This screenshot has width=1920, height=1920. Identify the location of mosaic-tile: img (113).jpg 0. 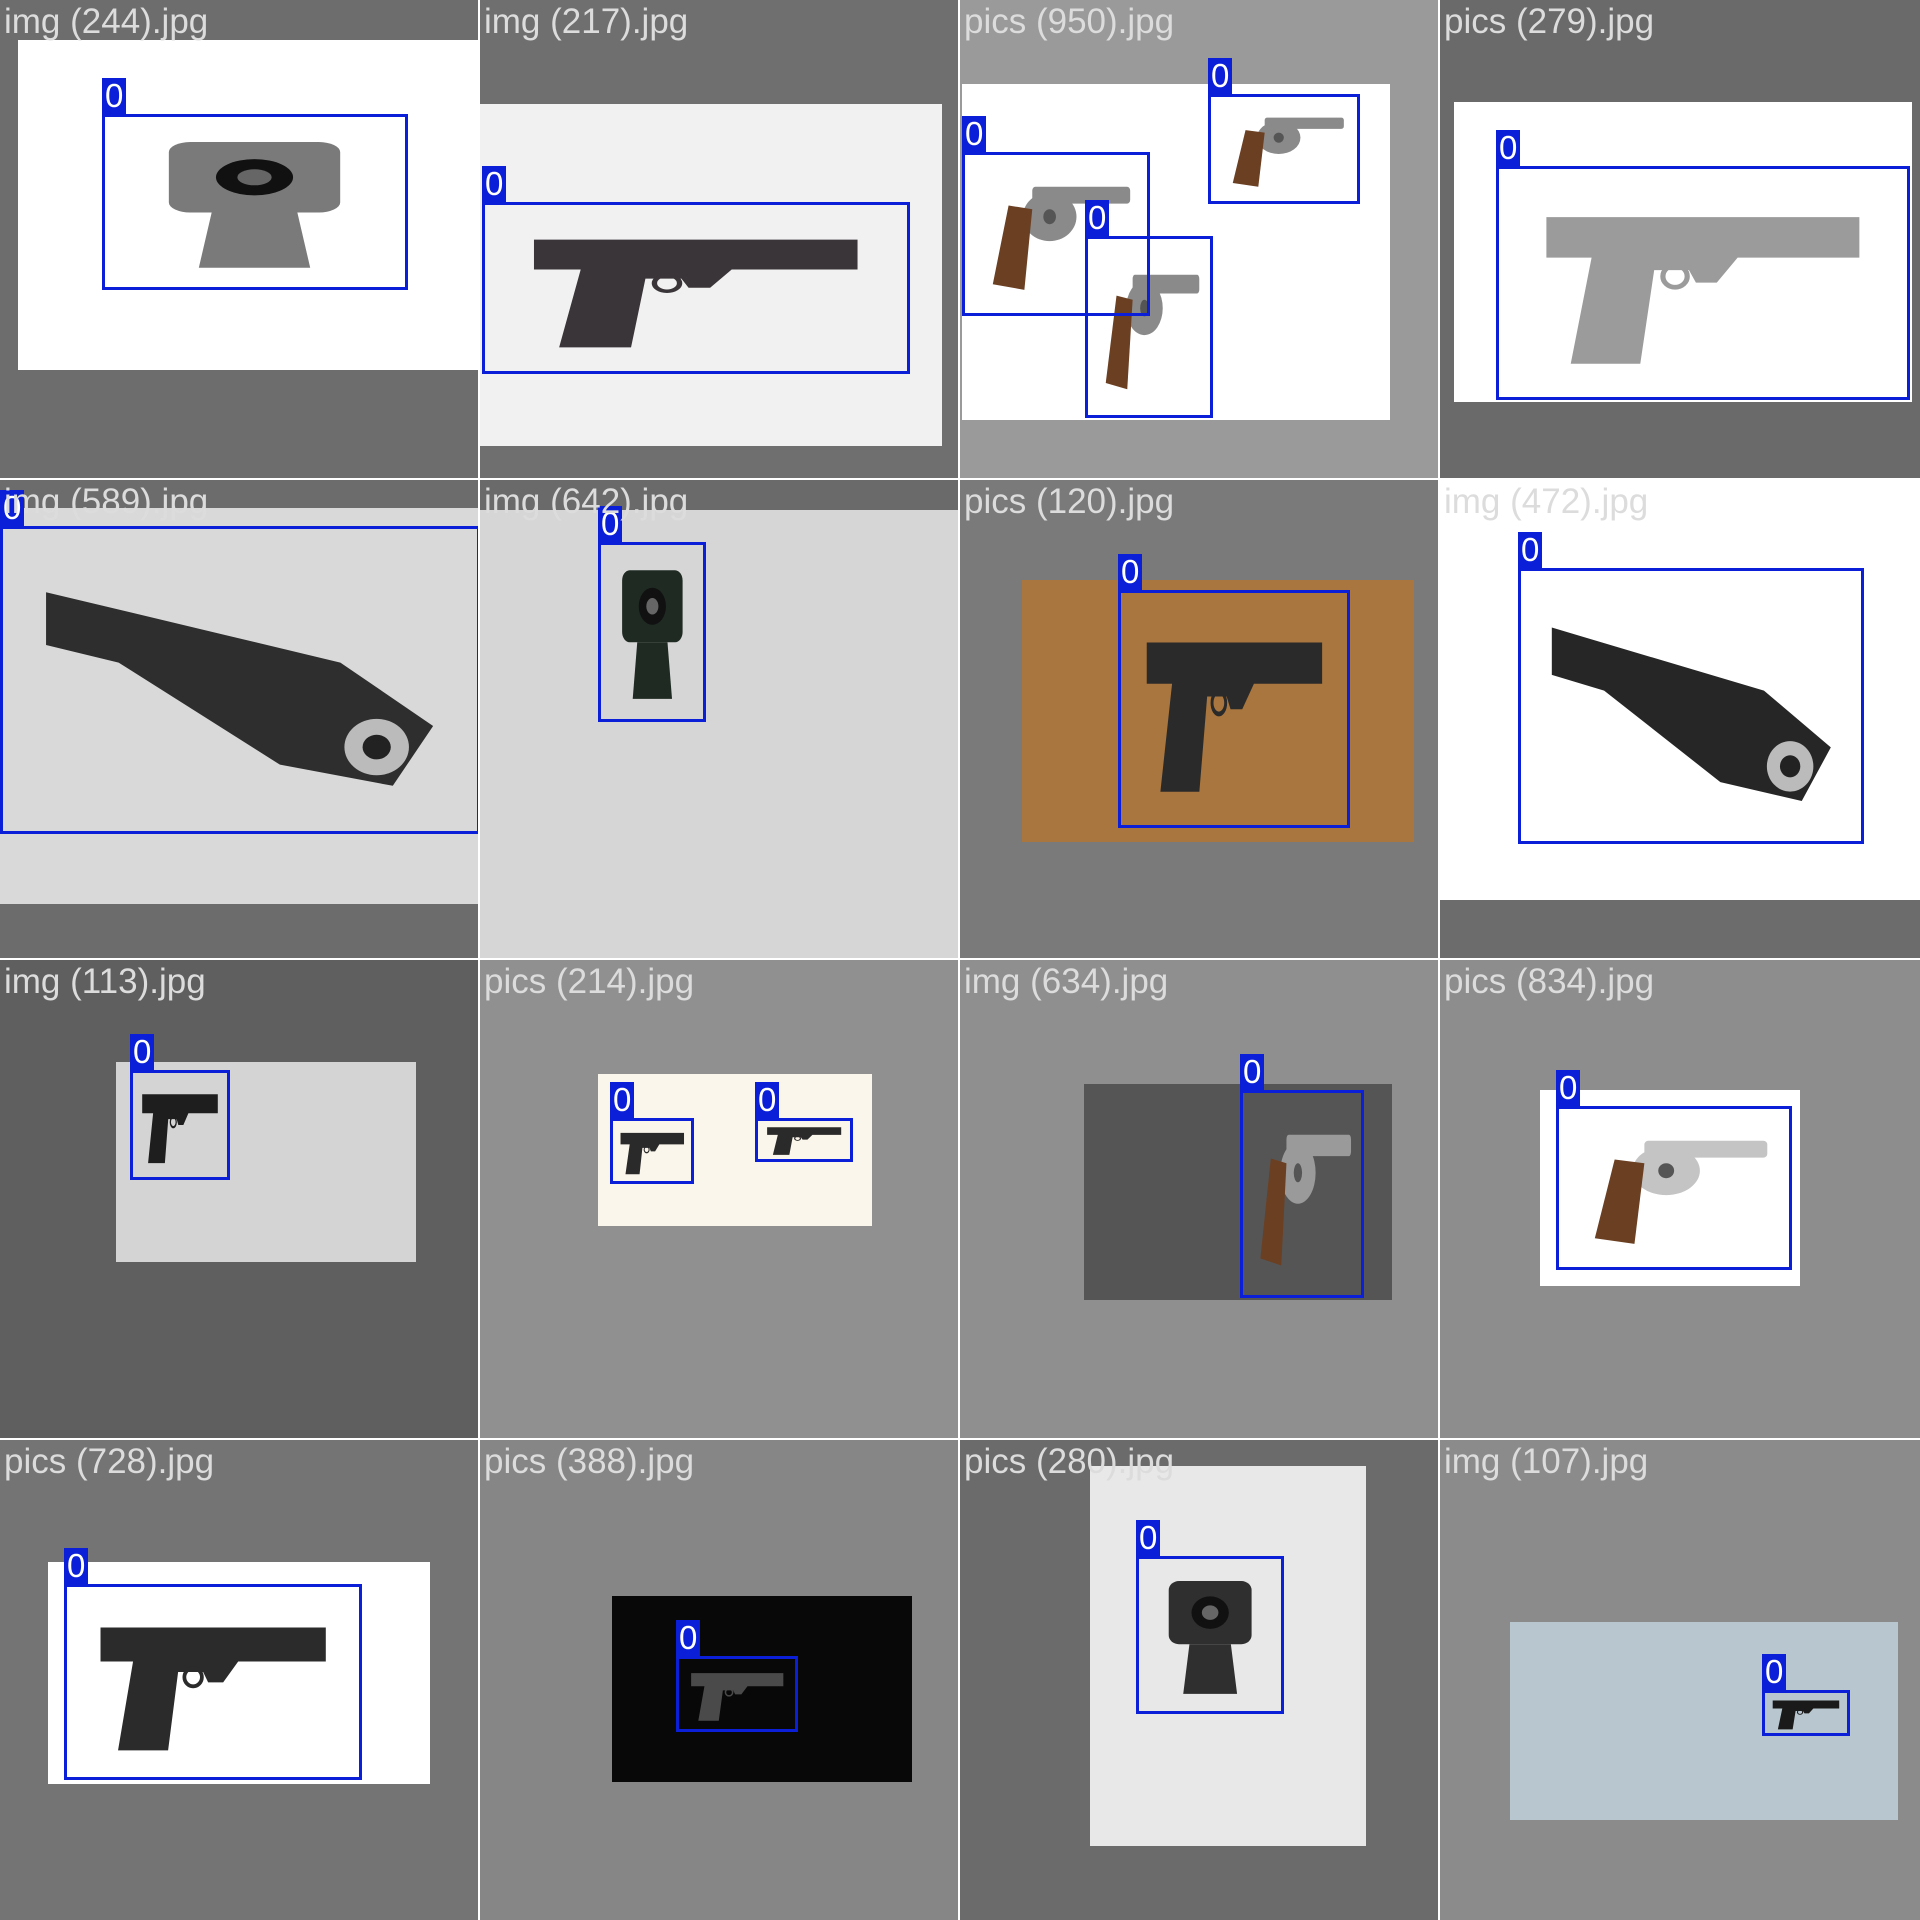
(240, 1200).